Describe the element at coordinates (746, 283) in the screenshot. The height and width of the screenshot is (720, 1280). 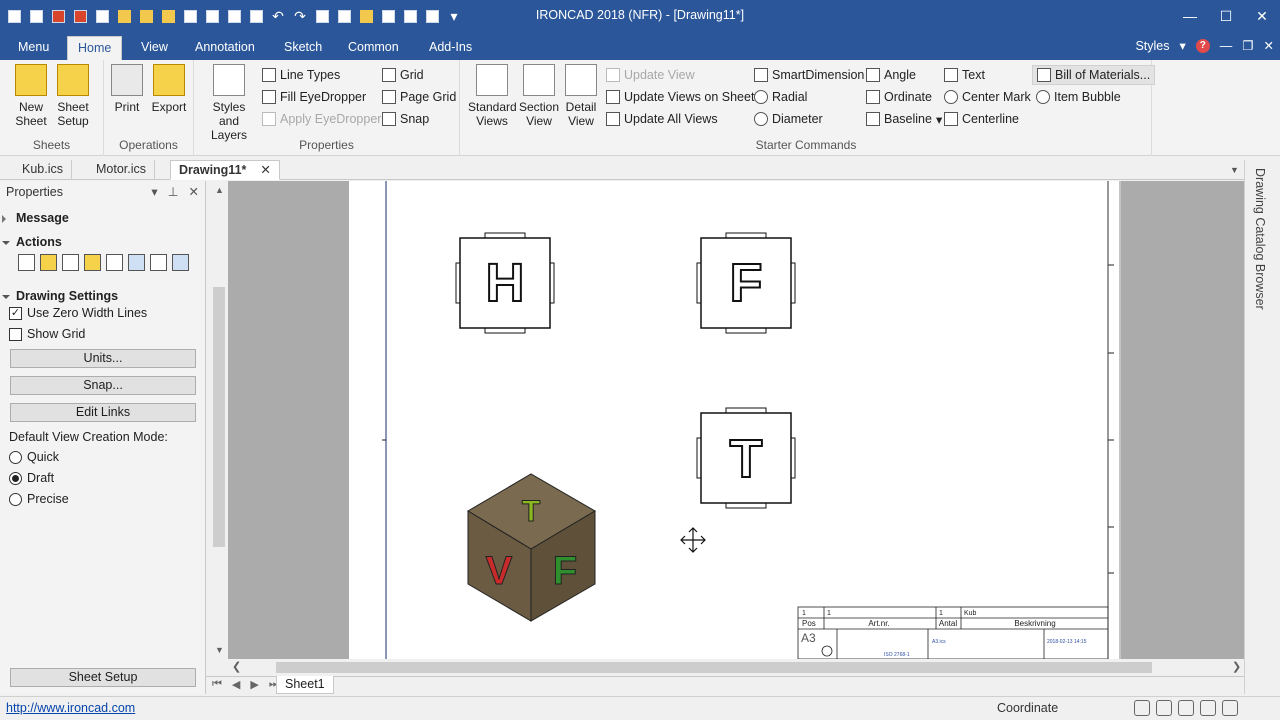
I see `view-side: F` at that location.